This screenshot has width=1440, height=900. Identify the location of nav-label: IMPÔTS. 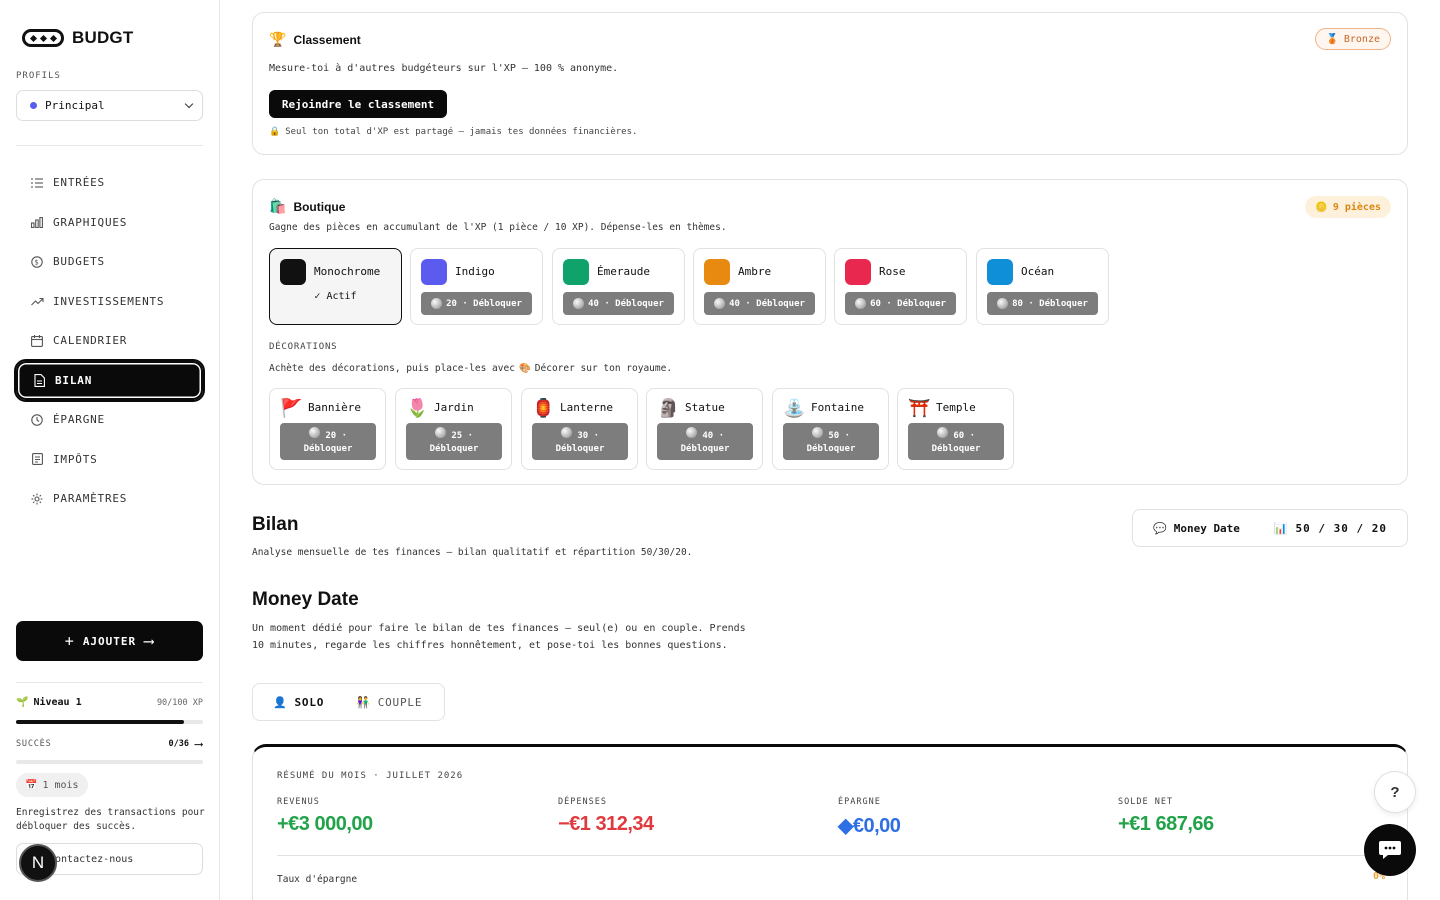
(75, 459).